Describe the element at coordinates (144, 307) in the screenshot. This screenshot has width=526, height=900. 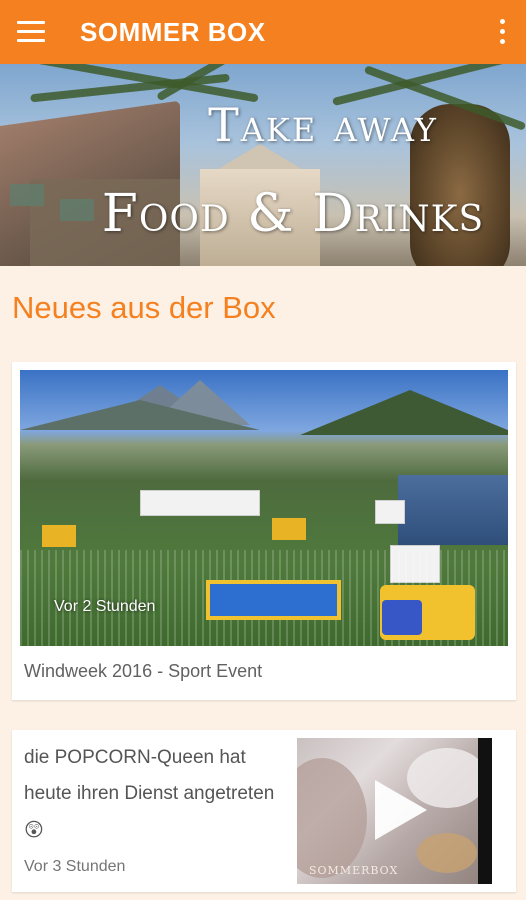
I see `section-title: Neues aus der Box` at that location.